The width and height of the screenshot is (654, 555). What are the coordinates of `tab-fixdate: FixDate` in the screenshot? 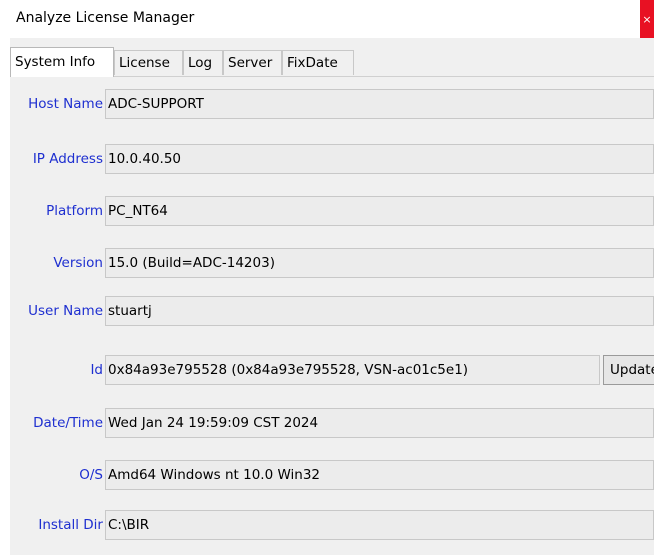 It's located at (318, 62).